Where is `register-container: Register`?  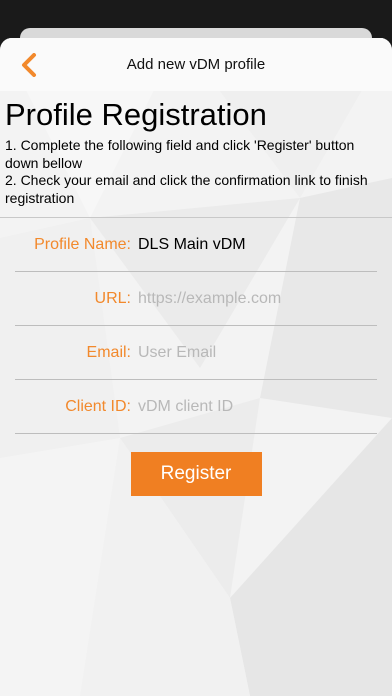 register-container: Register is located at coordinates (196, 474).